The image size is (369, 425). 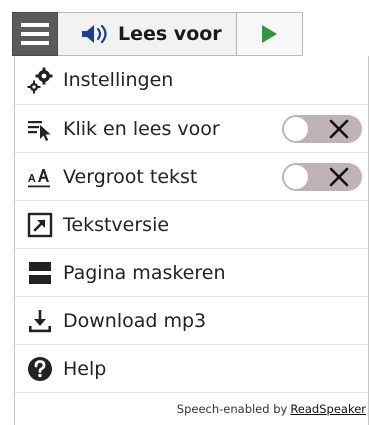 I want to click on menu-item-text-version: Tekstversie, so click(x=191, y=224).